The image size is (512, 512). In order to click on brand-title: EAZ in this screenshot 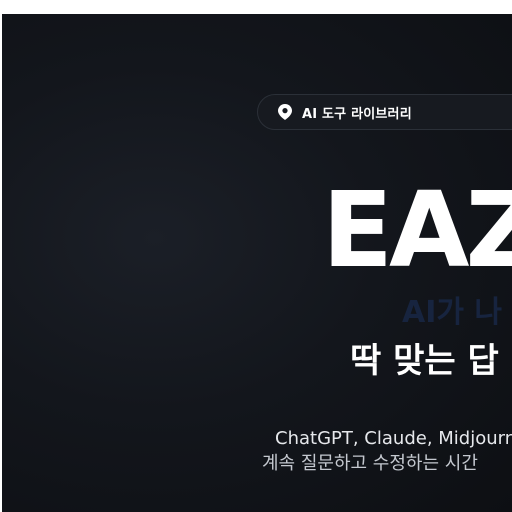, I will do `click(417, 230)`.